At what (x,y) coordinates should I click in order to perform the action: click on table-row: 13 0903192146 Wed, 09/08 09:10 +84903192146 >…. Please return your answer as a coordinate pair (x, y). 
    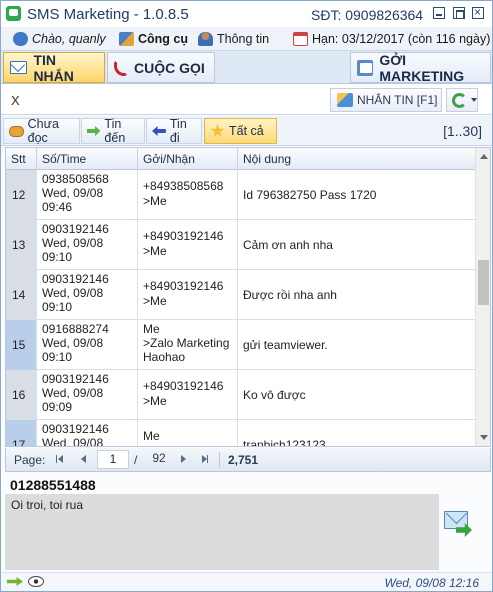
    Looking at the image, I should click on (241, 245).